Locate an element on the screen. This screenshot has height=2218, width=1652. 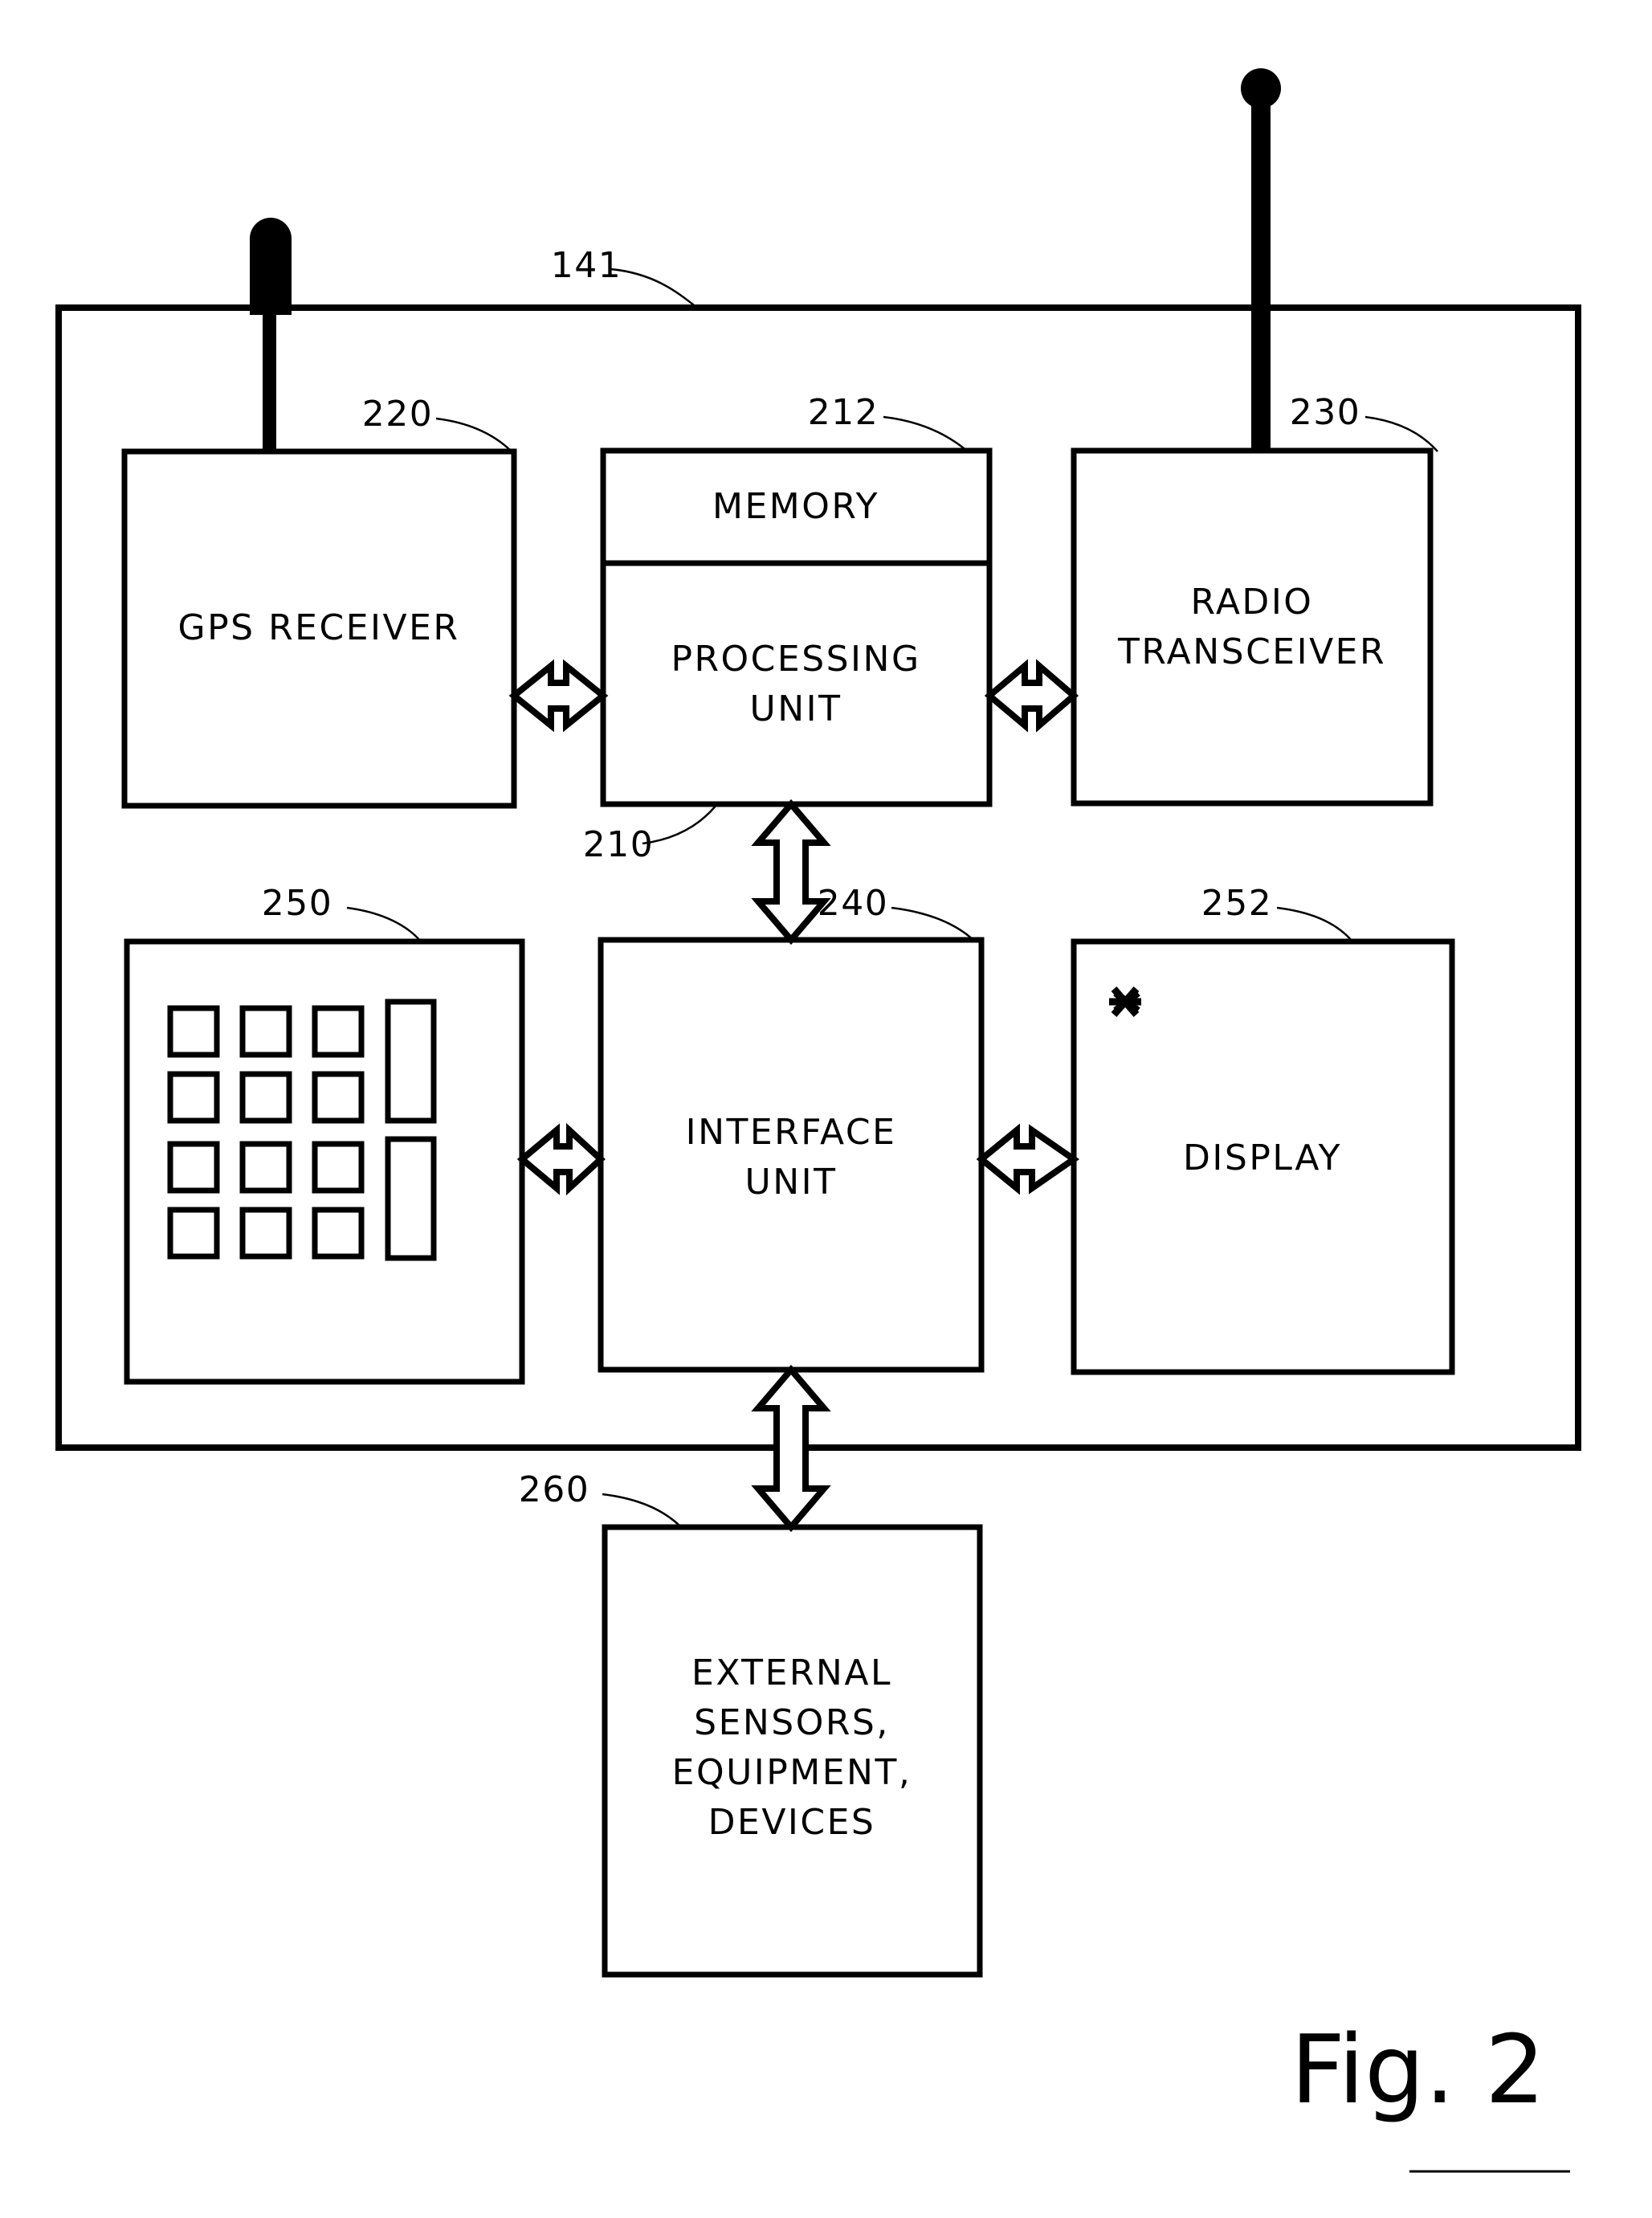
radio-transceiver-block is located at coordinates (1252, 627).